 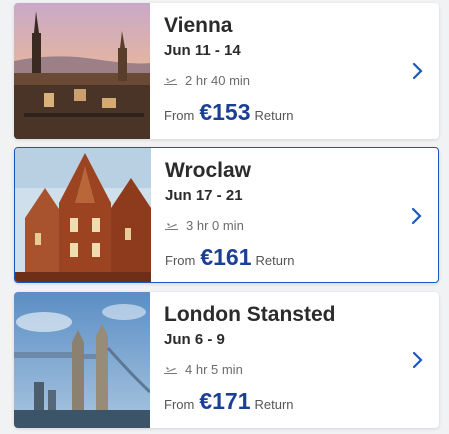 I want to click on price-value: €153, so click(x=225, y=112).